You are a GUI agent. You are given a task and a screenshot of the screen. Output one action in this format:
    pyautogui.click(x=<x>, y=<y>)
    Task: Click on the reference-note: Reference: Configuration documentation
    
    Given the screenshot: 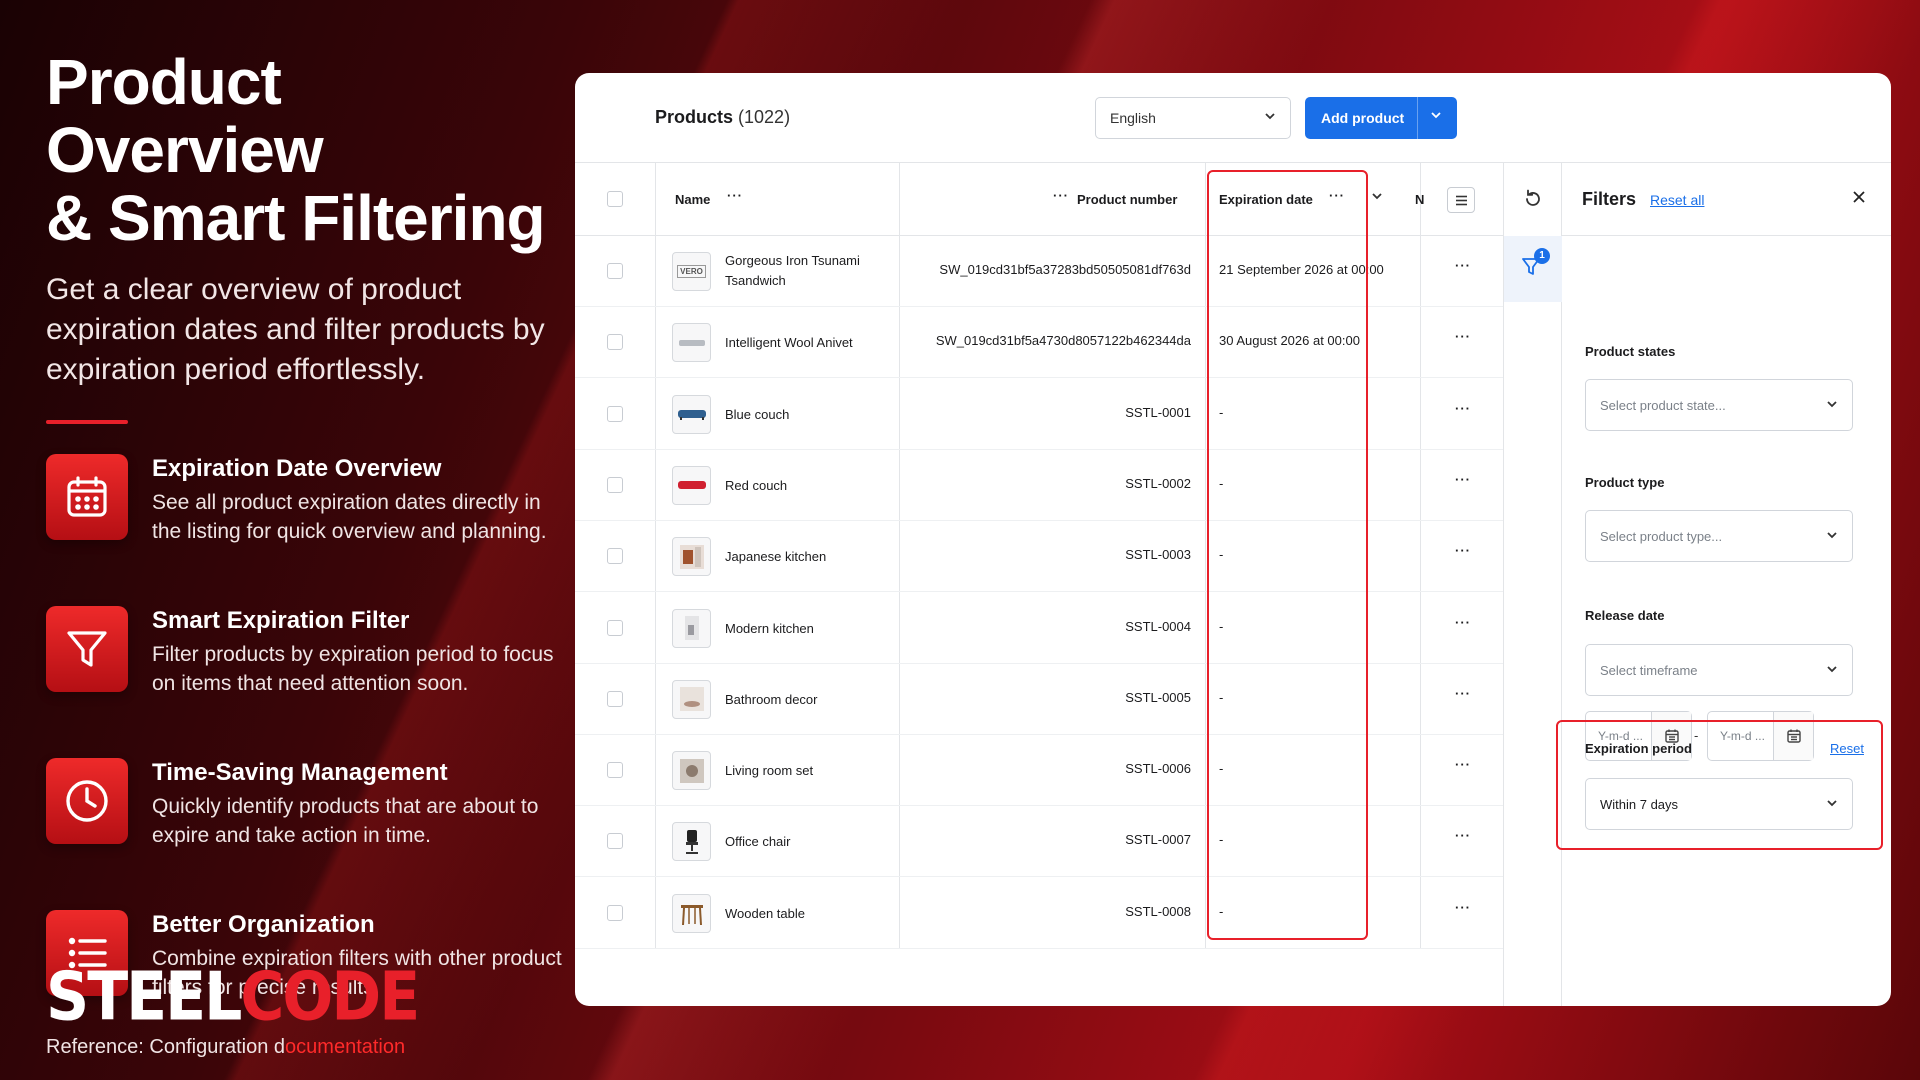 What is the action you would take?
    pyautogui.click(x=225, y=1047)
    